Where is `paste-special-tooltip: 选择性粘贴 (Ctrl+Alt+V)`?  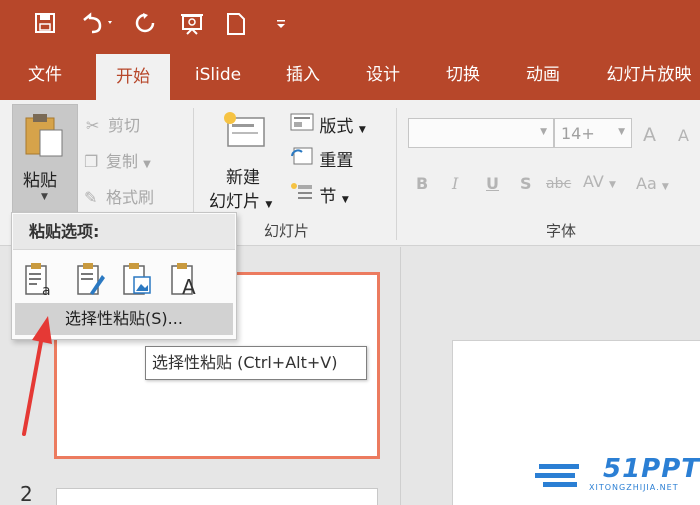 paste-special-tooltip: 选择性粘贴 (Ctrl+Alt+V) is located at coordinates (256, 363).